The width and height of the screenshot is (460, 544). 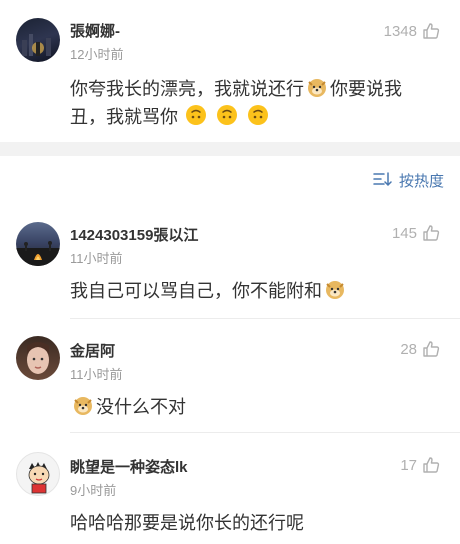 I want to click on comment-text: 没什么不对, so click(x=128, y=408).